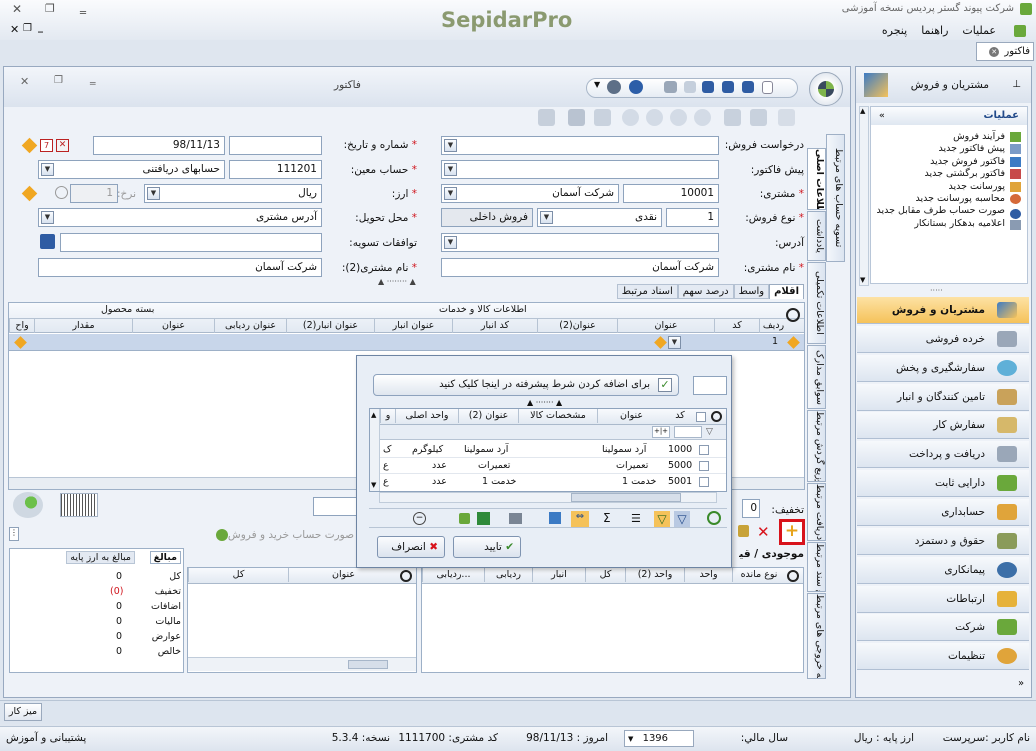 The image size is (1036, 751). I want to click on mdi-restore-icon: ❐, so click(27, 28).